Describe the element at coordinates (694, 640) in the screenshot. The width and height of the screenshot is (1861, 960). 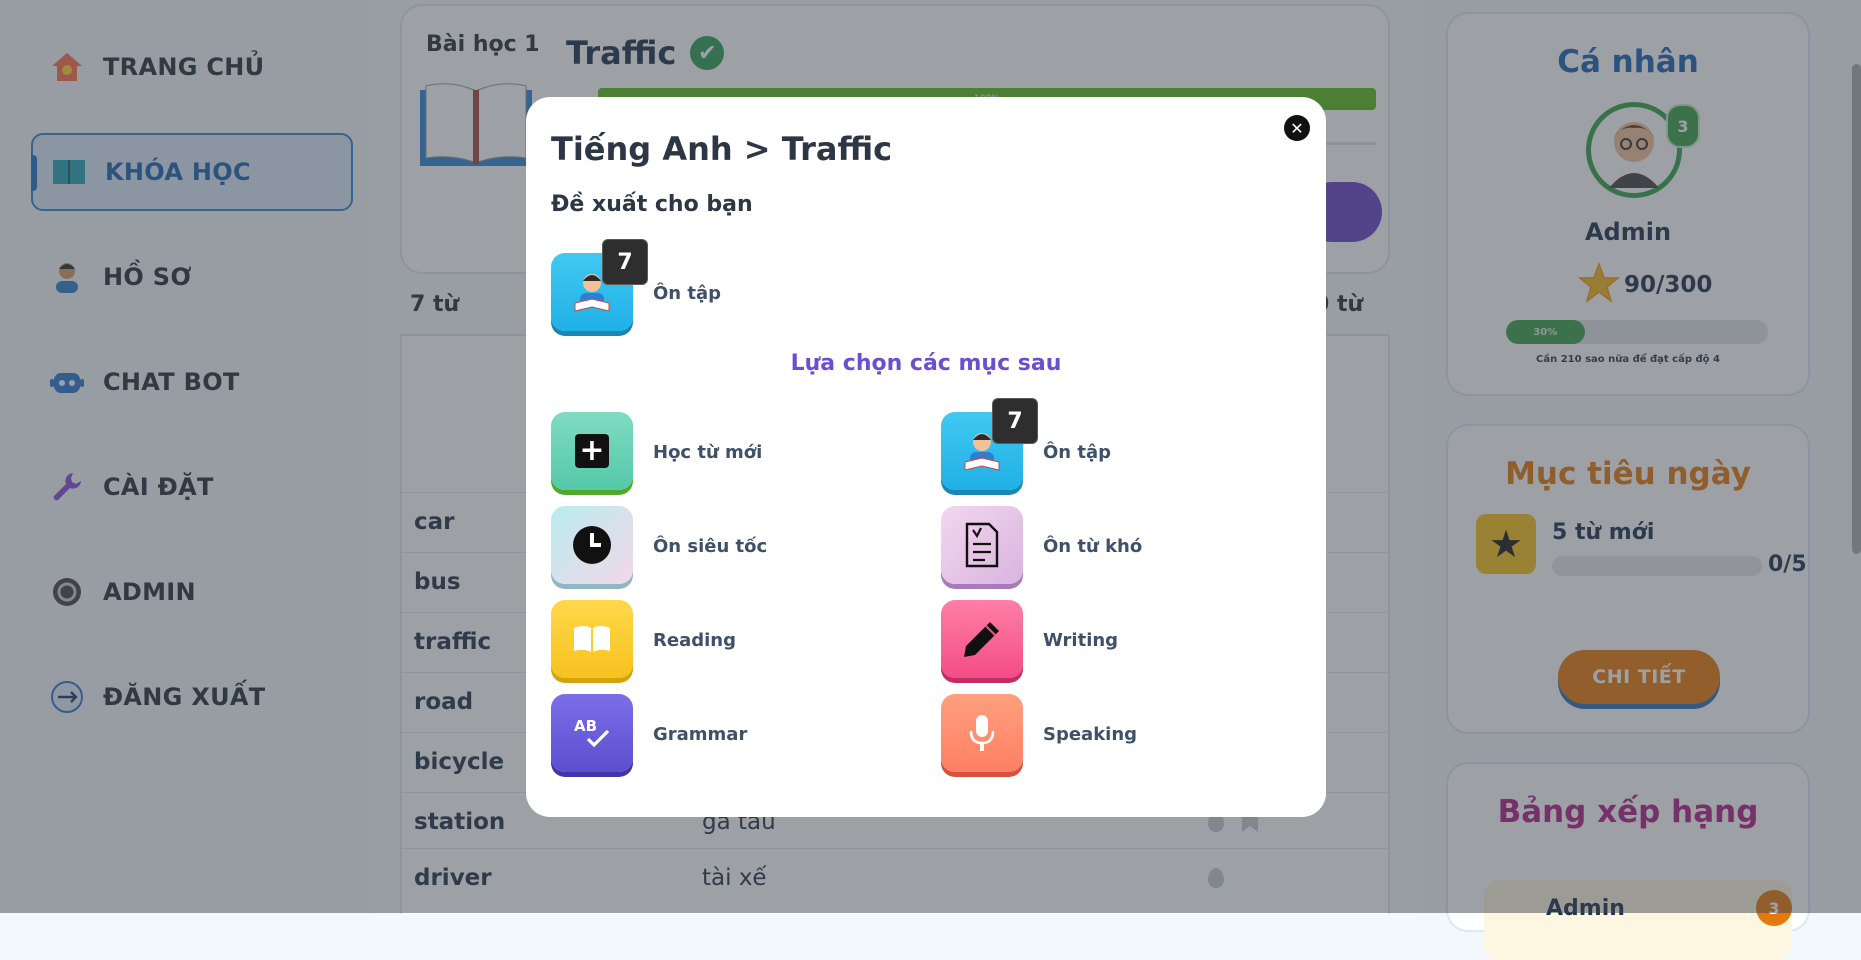
I see `option-label: Reading` at that location.